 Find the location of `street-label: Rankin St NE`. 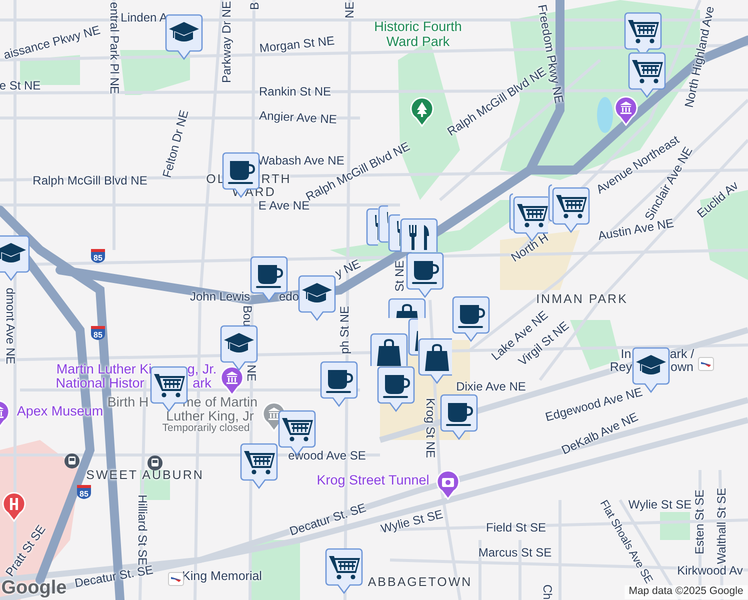

street-label: Rankin St NE is located at coordinates (295, 92).